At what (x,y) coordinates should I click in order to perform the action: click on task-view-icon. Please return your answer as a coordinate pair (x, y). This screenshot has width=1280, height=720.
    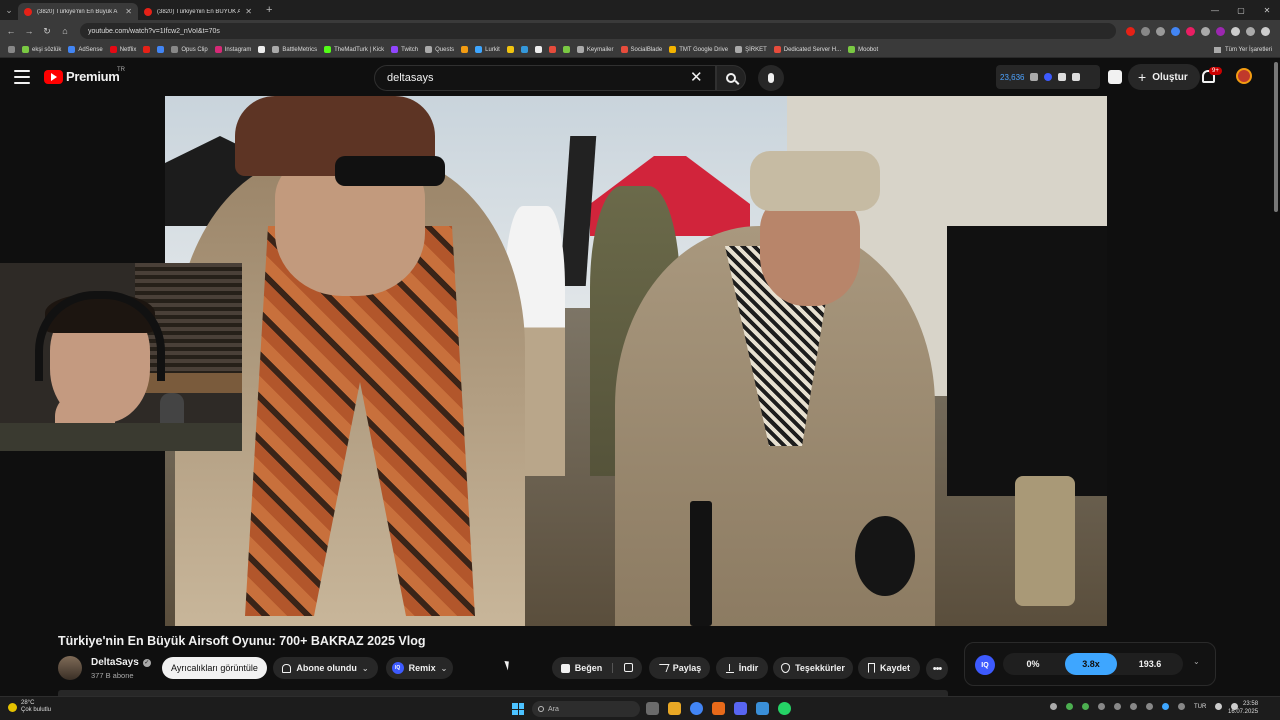
    Looking at the image, I should click on (652, 708).